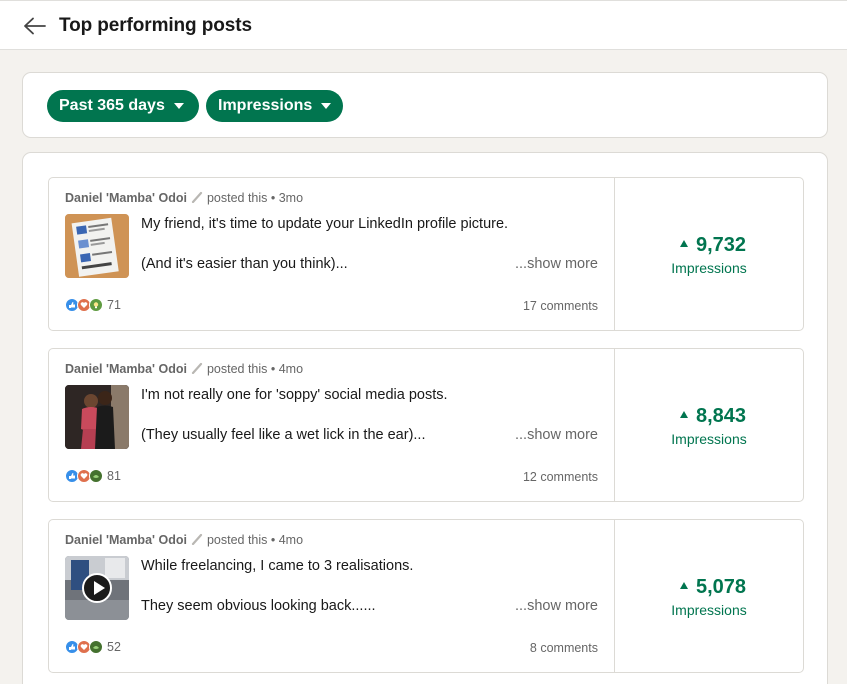 The width and height of the screenshot is (847, 684). I want to click on reaction-count: 52, so click(114, 647).